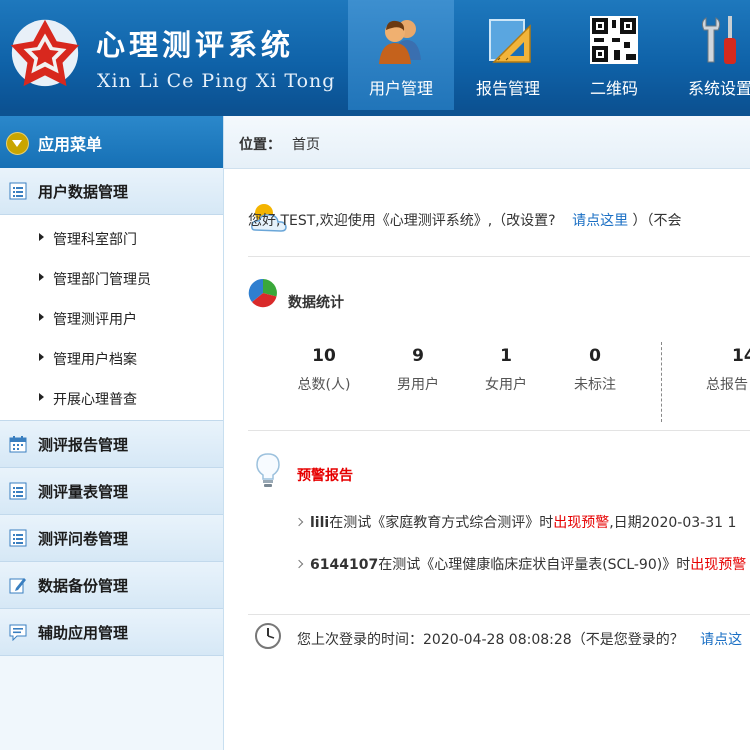 Image resolution: width=750 pixels, height=750 pixels. What do you see at coordinates (111, 142) in the screenshot?
I see `sidebar-header: 应用菜单` at bounding box center [111, 142].